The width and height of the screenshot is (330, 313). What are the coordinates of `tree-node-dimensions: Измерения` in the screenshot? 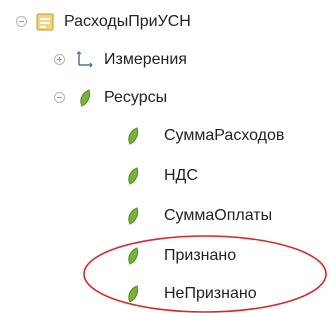 It's located at (165, 60).